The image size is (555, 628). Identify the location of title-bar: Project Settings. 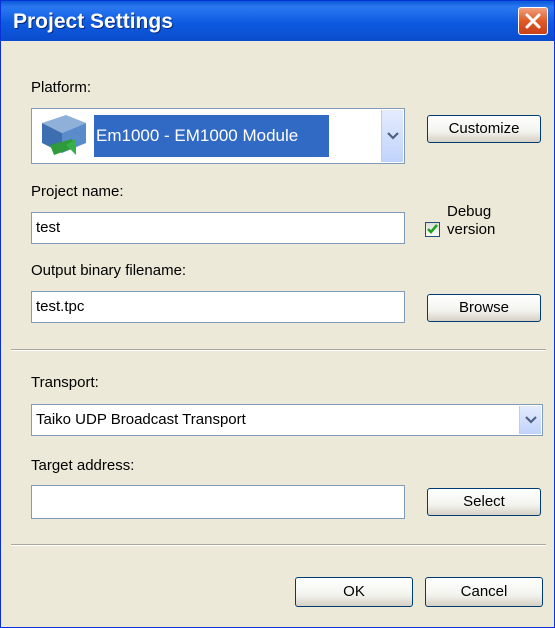
(277, 21).